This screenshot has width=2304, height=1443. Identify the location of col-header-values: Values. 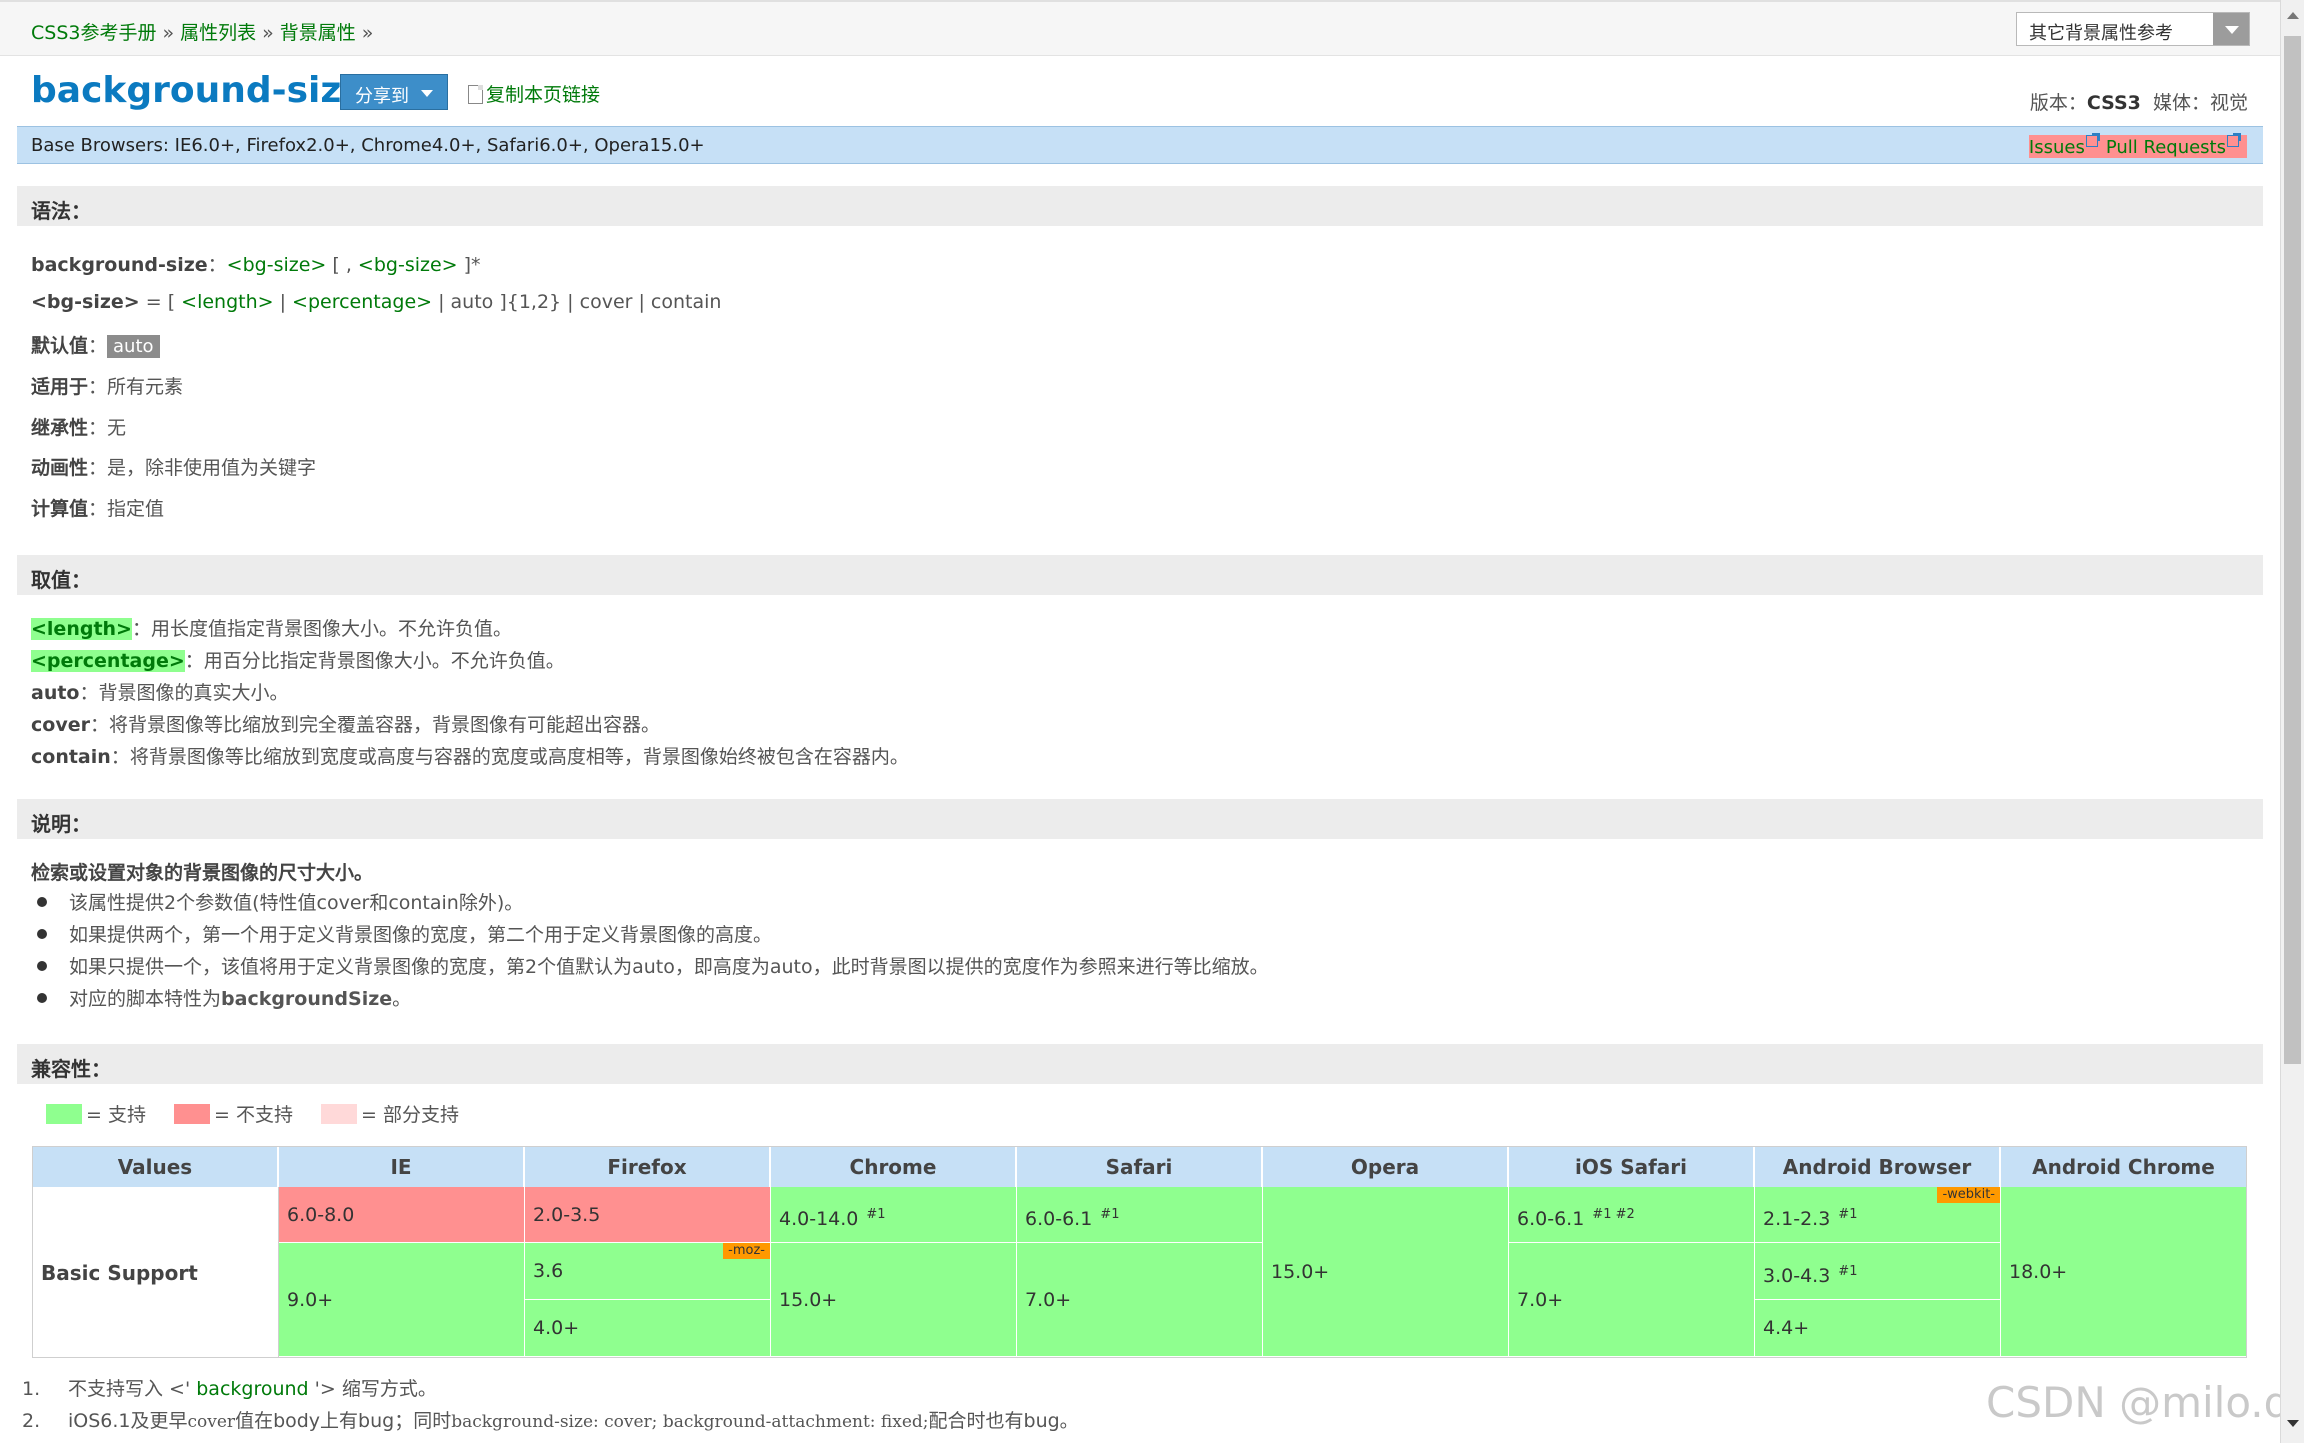
(156, 1167).